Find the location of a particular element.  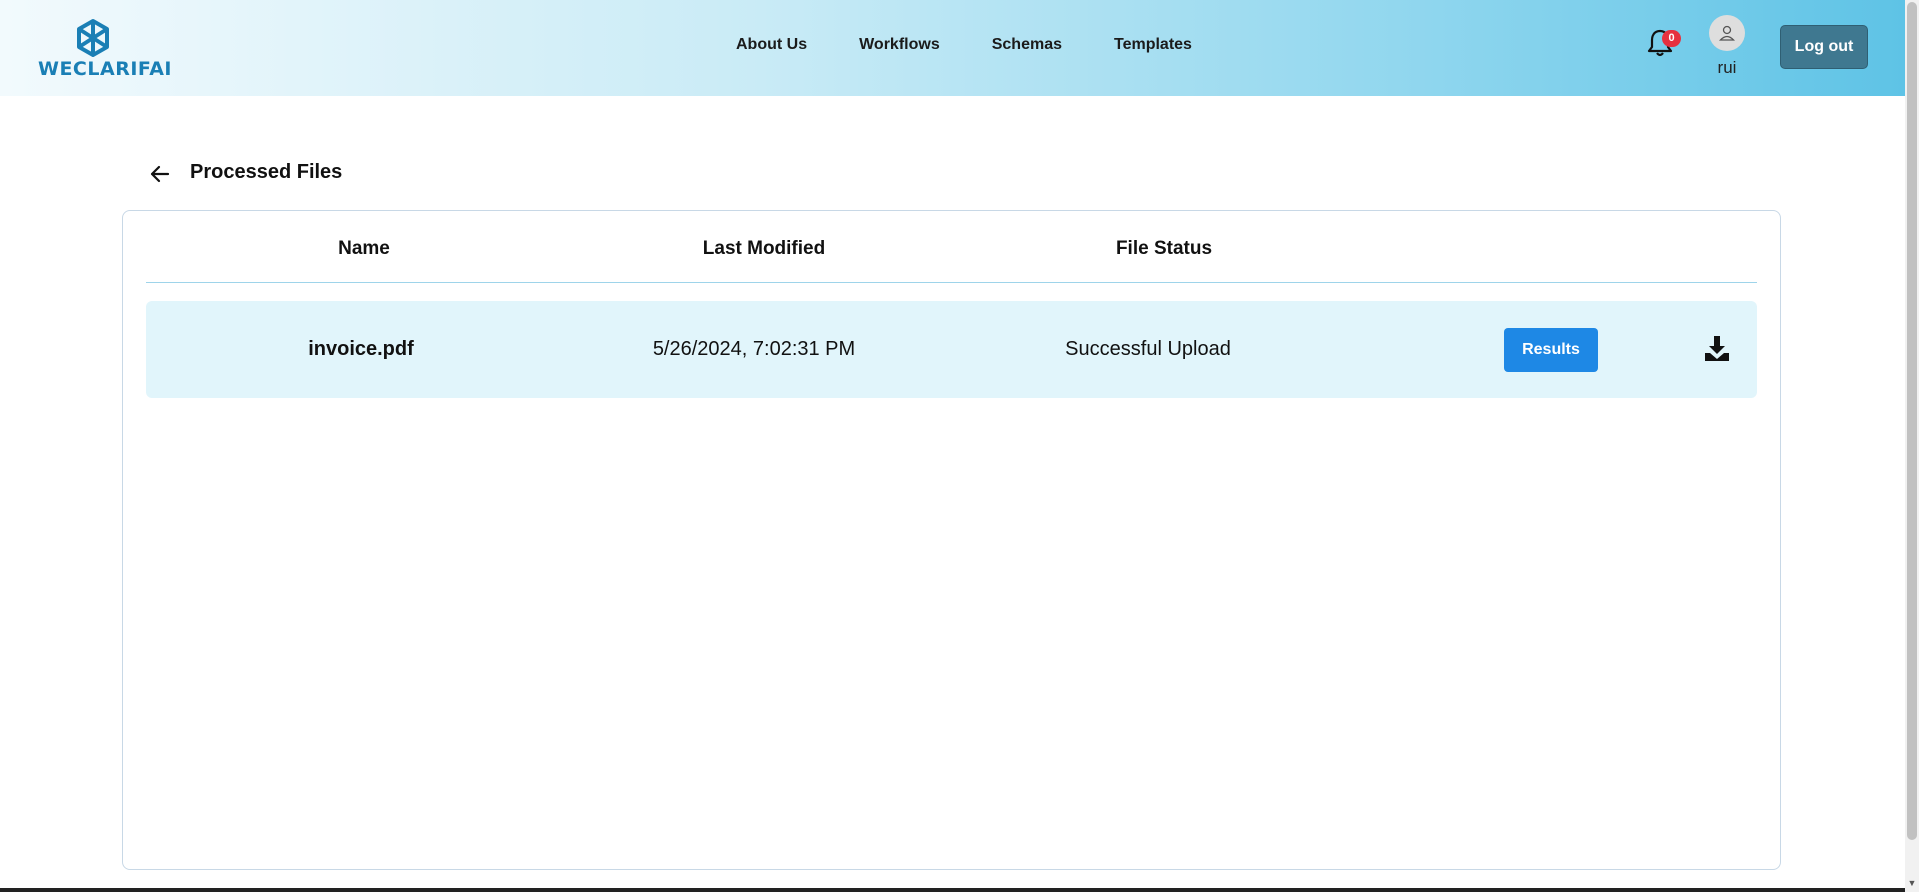

logo: WECLARIFAI is located at coordinates (103, 48).